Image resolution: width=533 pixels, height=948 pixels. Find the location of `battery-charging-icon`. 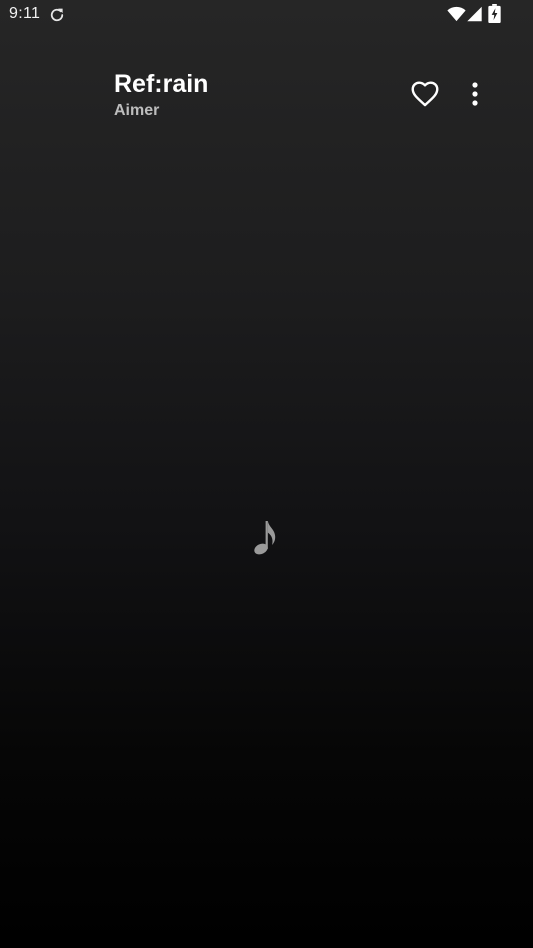

battery-charging-icon is located at coordinates (494, 13).